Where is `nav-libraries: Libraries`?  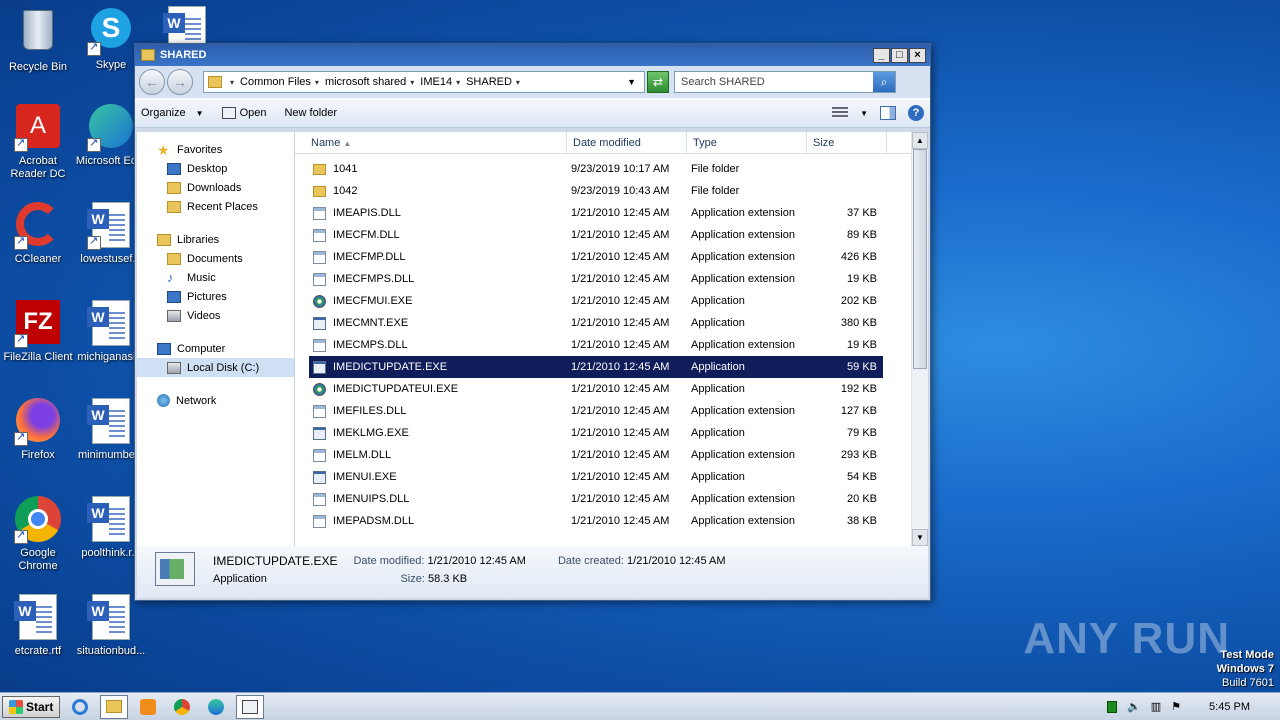 nav-libraries: Libraries is located at coordinates (215, 239).